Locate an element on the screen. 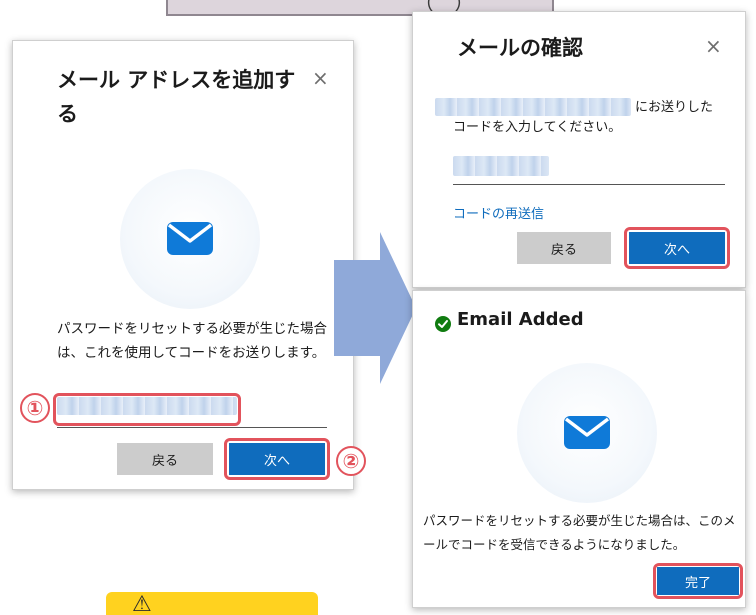 Image resolution: width=756 pixels, height=615 pixels. resend-code-link: コードの再送信 is located at coordinates (498, 212).